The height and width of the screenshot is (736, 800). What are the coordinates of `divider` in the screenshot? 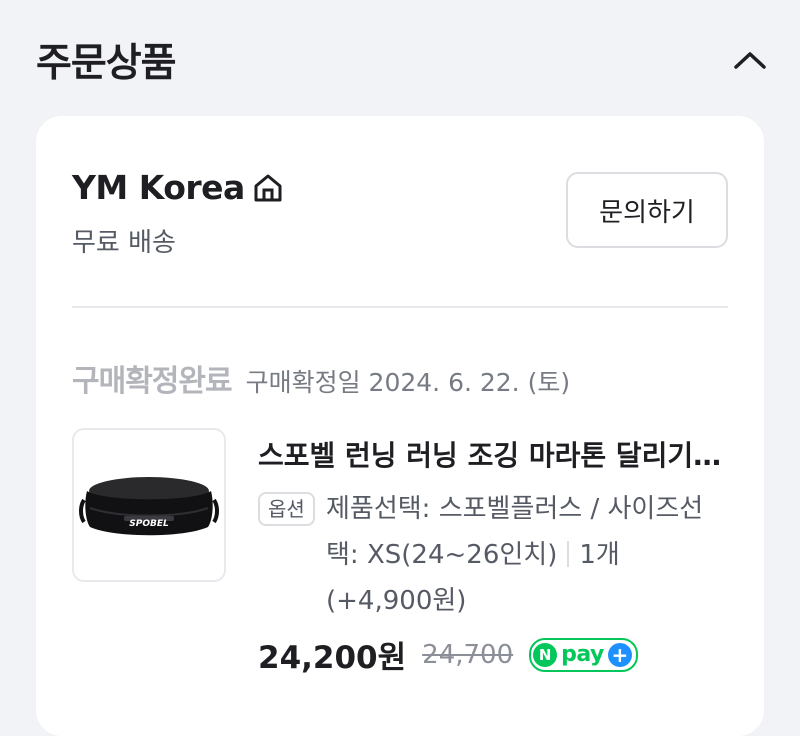 It's located at (400, 307).